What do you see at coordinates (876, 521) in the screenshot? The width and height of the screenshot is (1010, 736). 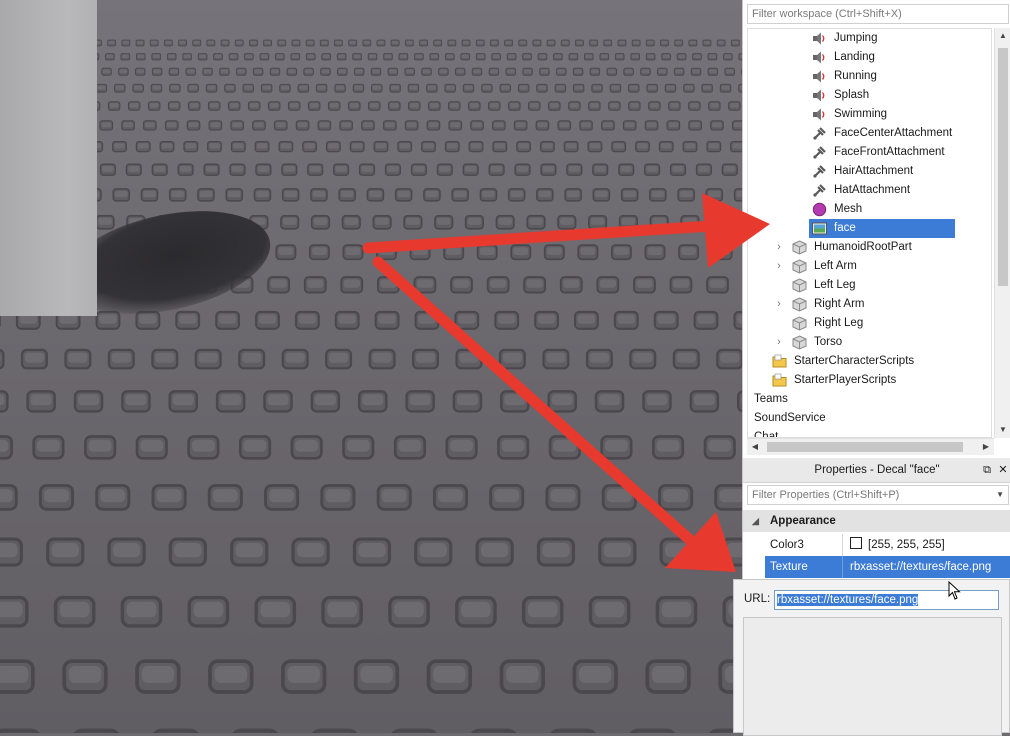 I see `section-appearance: ◢ Appearance` at bounding box center [876, 521].